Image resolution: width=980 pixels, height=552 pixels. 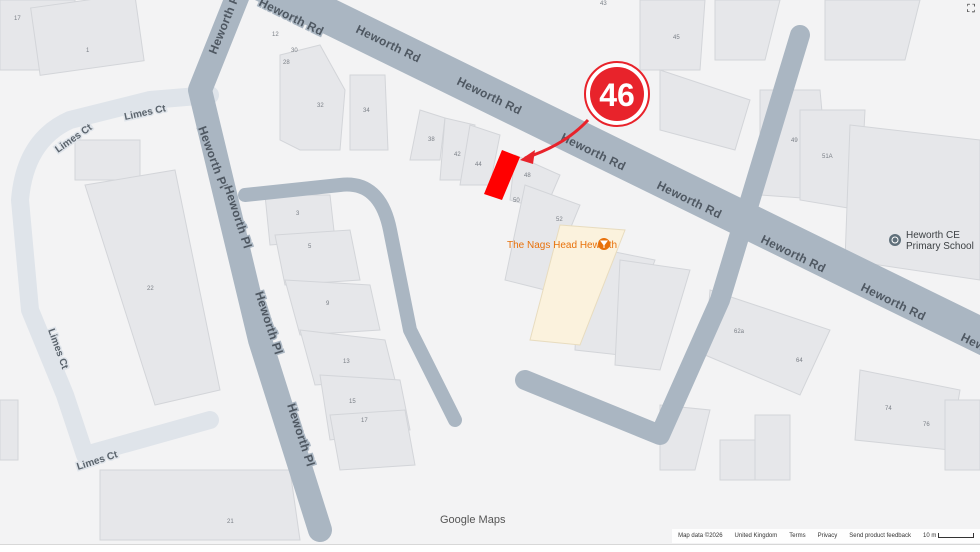 What do you see at coordinates (431, 140) in the screenshot?
I see `svg-text: 38` at bounding box center [431, 140].